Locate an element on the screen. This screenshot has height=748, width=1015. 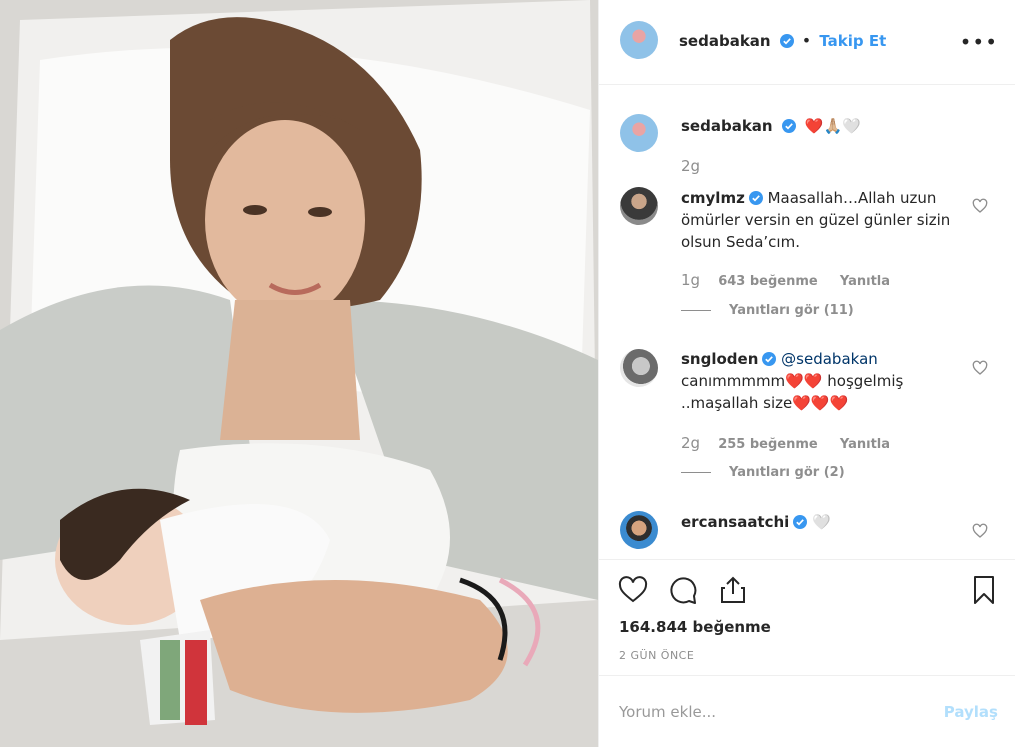
mention-link: @sedabakan is located at coordinates (829, 359).